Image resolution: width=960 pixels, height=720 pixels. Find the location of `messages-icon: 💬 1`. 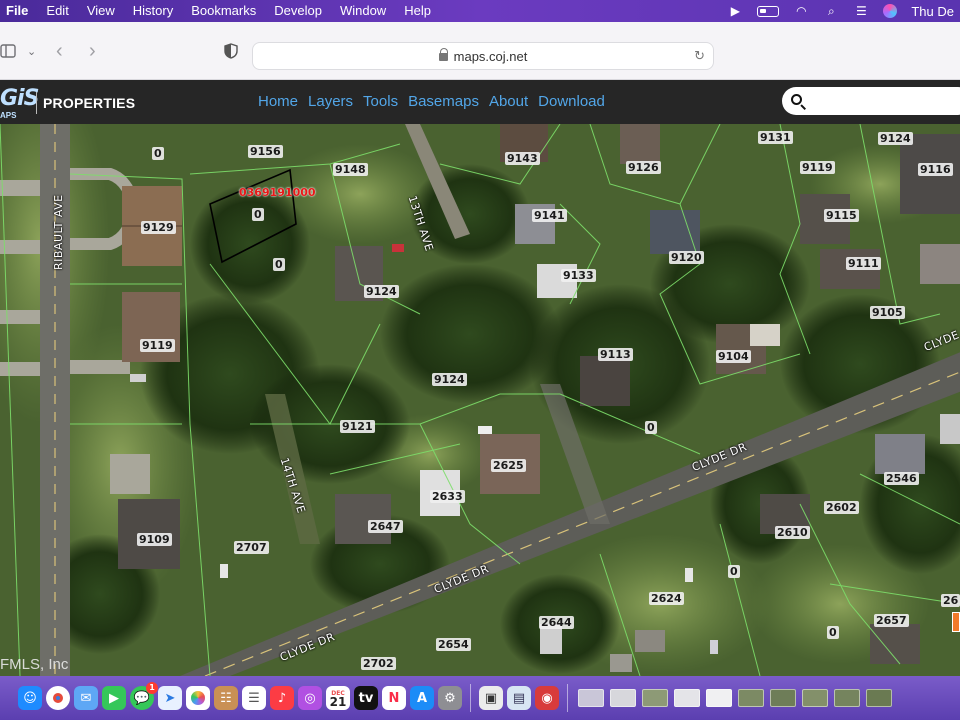

messages-icon: 💬 1 is located at coordinates (144, 696).